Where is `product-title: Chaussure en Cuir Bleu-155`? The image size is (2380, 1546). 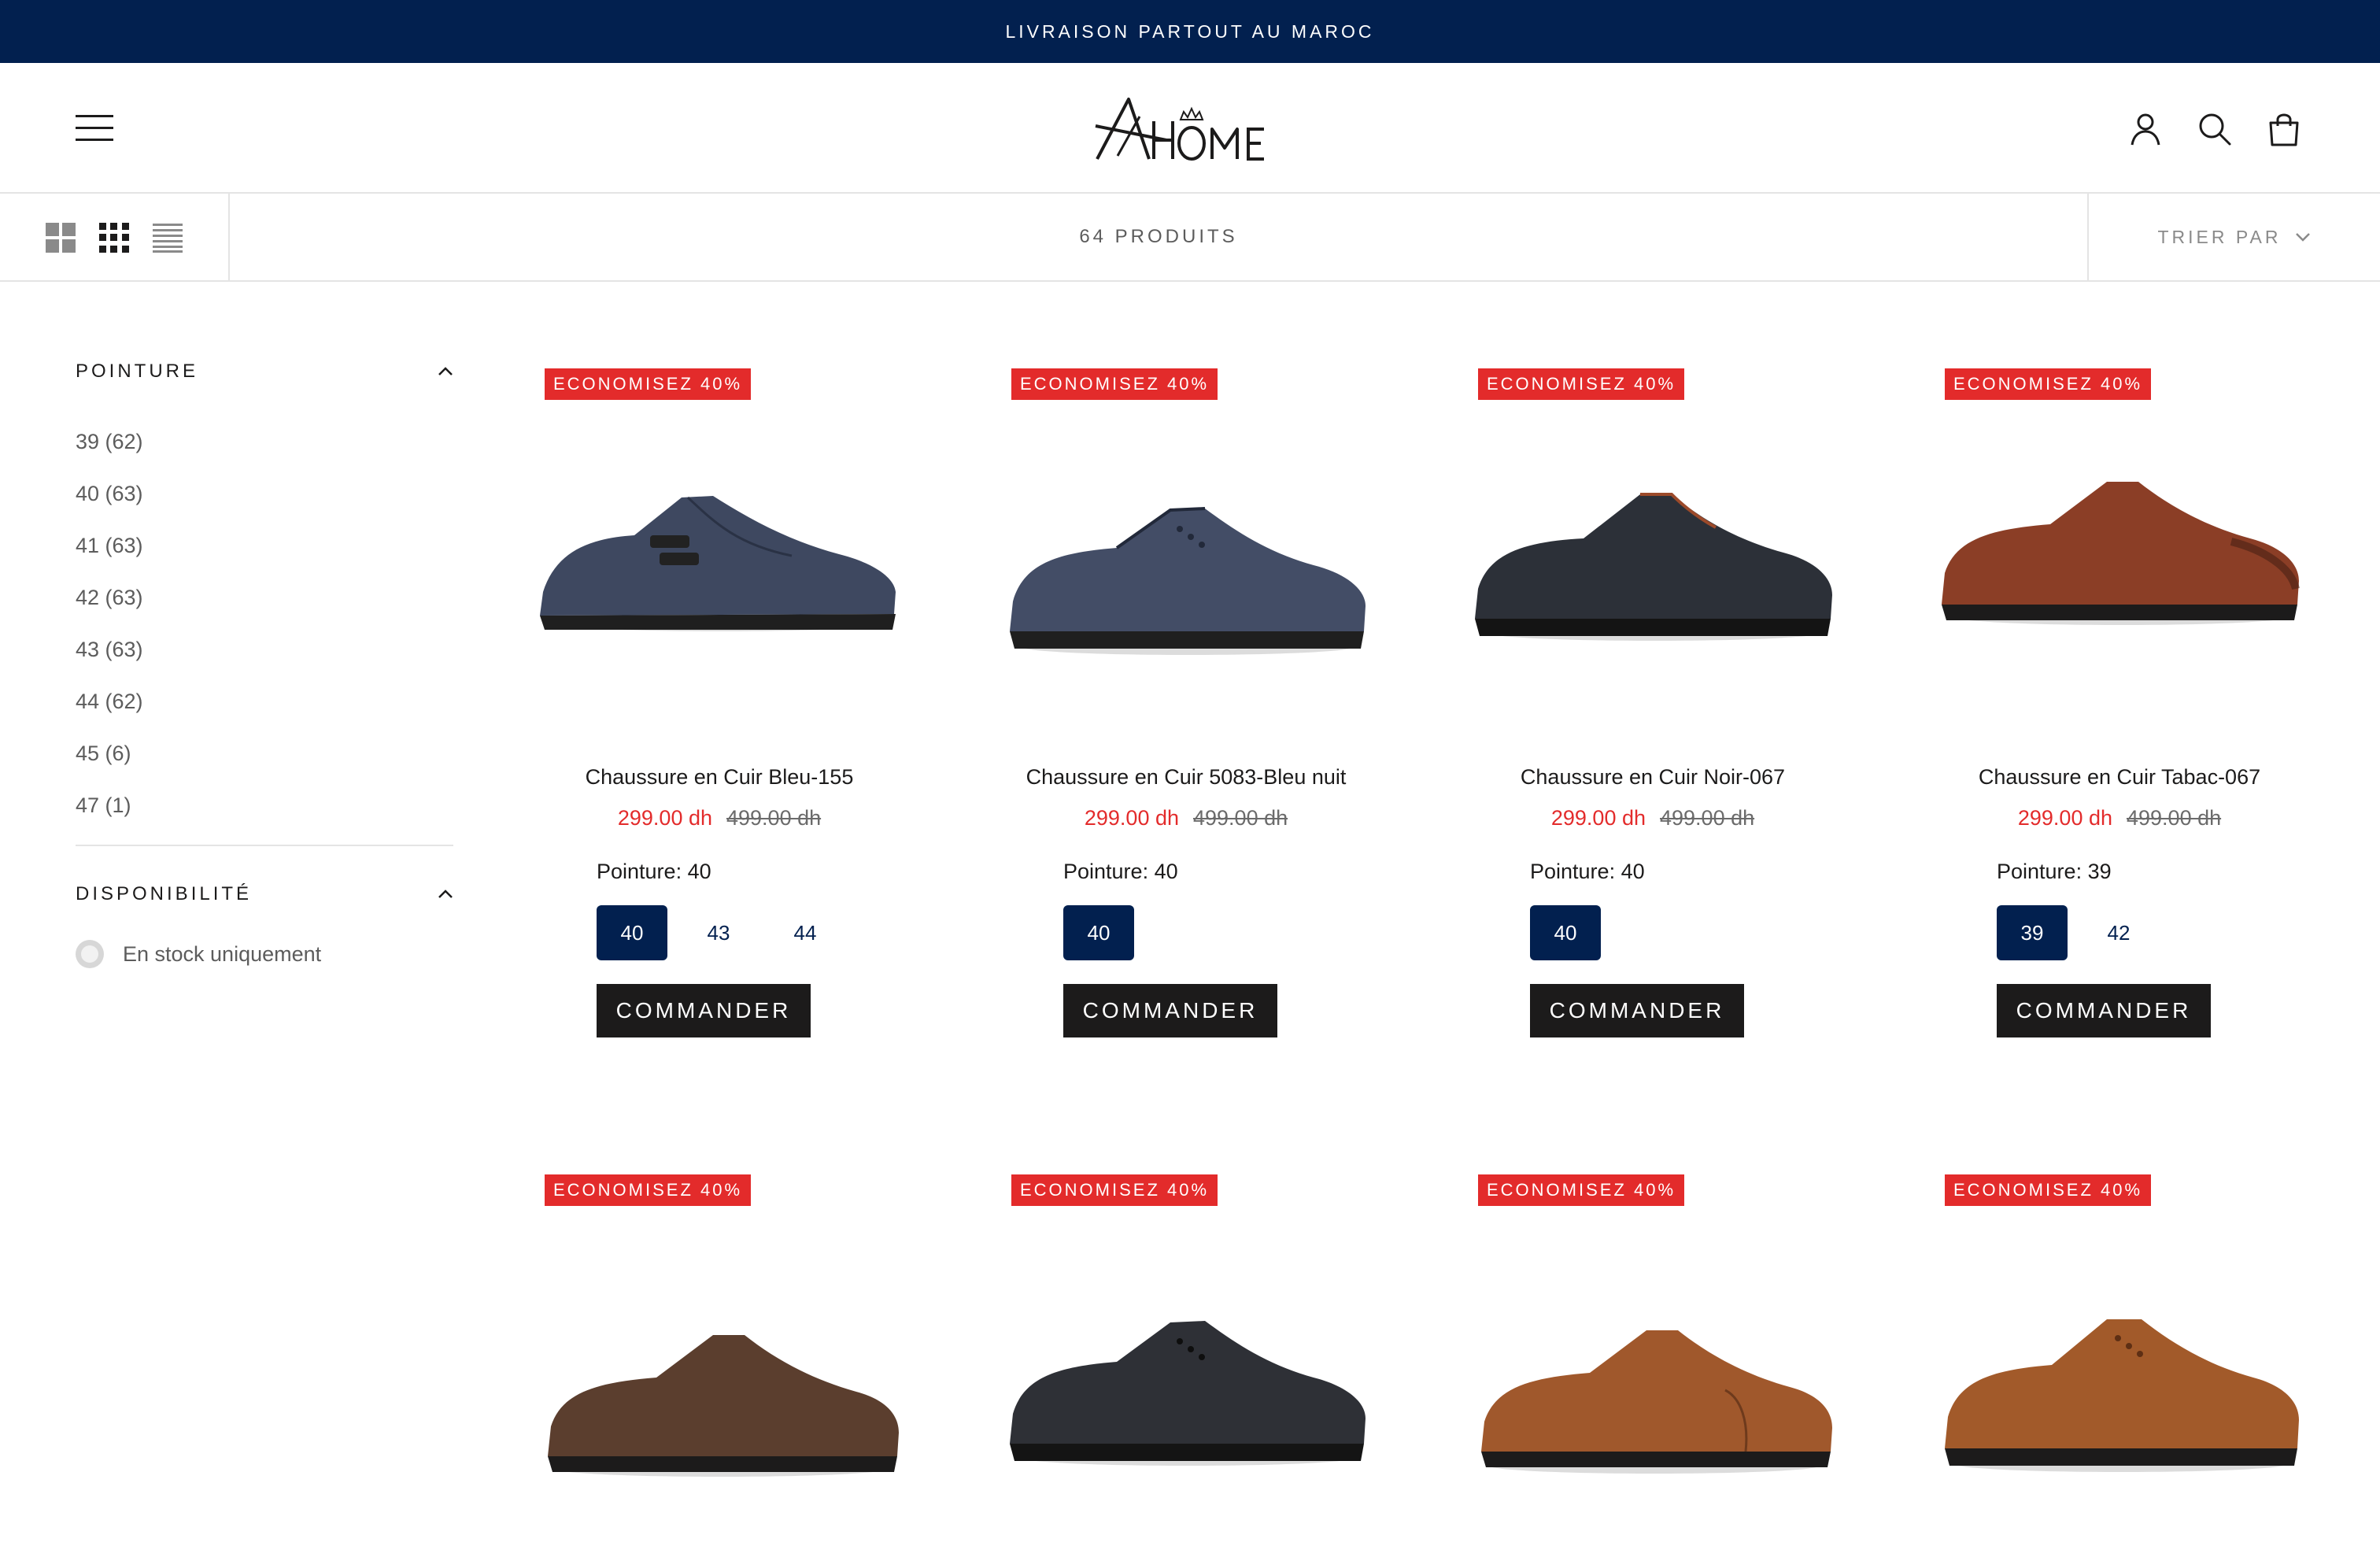
product-title: Chaussure en Cuir Bleu-155 is located at coordinates (719, 777).